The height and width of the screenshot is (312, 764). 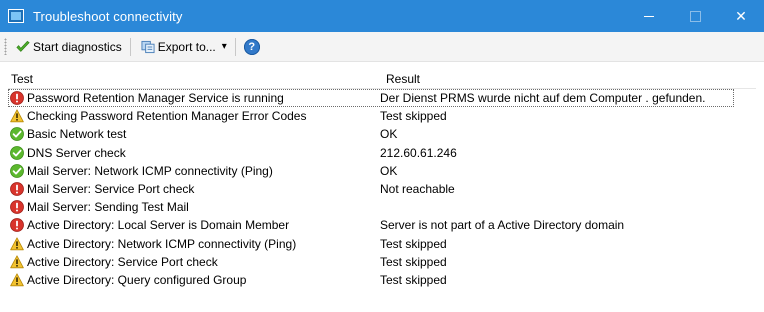 I want to click on test-cell: Active Directory: Service Port check, so click(x=194, y=262).